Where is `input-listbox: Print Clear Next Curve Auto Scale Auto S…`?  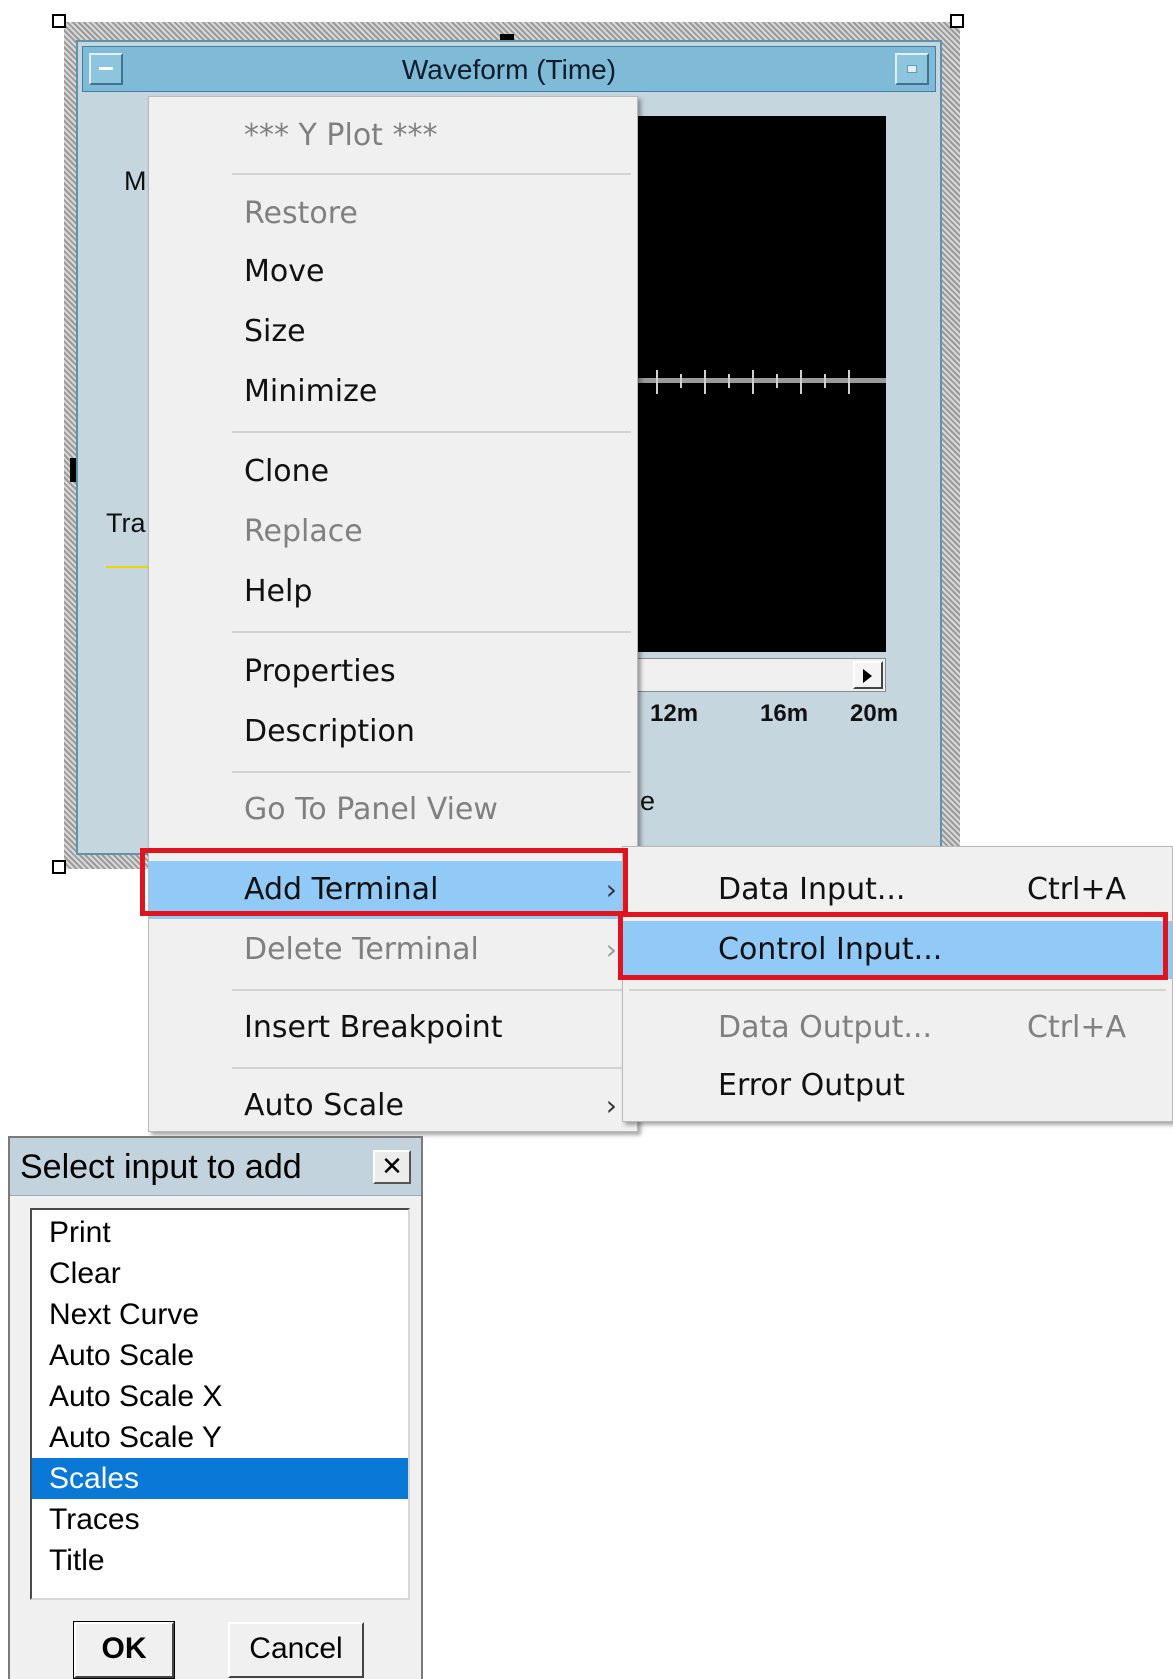 input-listbox: Print Clear Next Curve Auto Scale Auto S… is located at coordinates (220, 1404).